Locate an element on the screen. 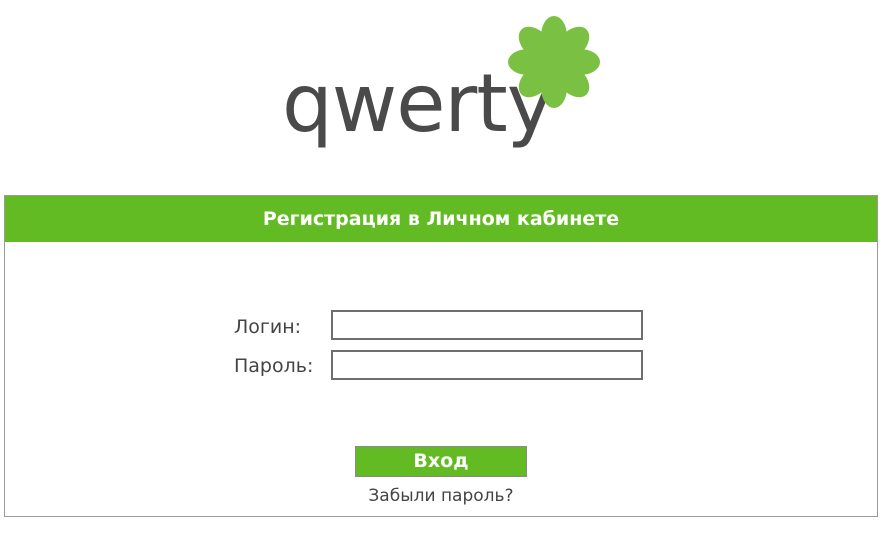 This screenshot has width=890, height=547. password-input is located at coordinates (487, 365).